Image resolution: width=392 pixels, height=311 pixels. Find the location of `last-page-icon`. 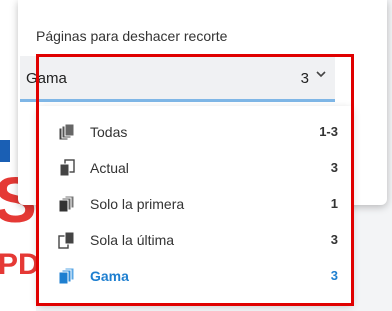

last-page-icon is located at coordinates (66, 240).